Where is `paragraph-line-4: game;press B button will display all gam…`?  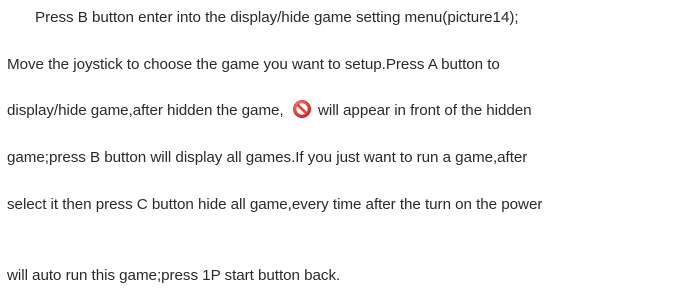 paragraph-line-4: game;press B button will display all gam… is located at coordinates (267, 157).